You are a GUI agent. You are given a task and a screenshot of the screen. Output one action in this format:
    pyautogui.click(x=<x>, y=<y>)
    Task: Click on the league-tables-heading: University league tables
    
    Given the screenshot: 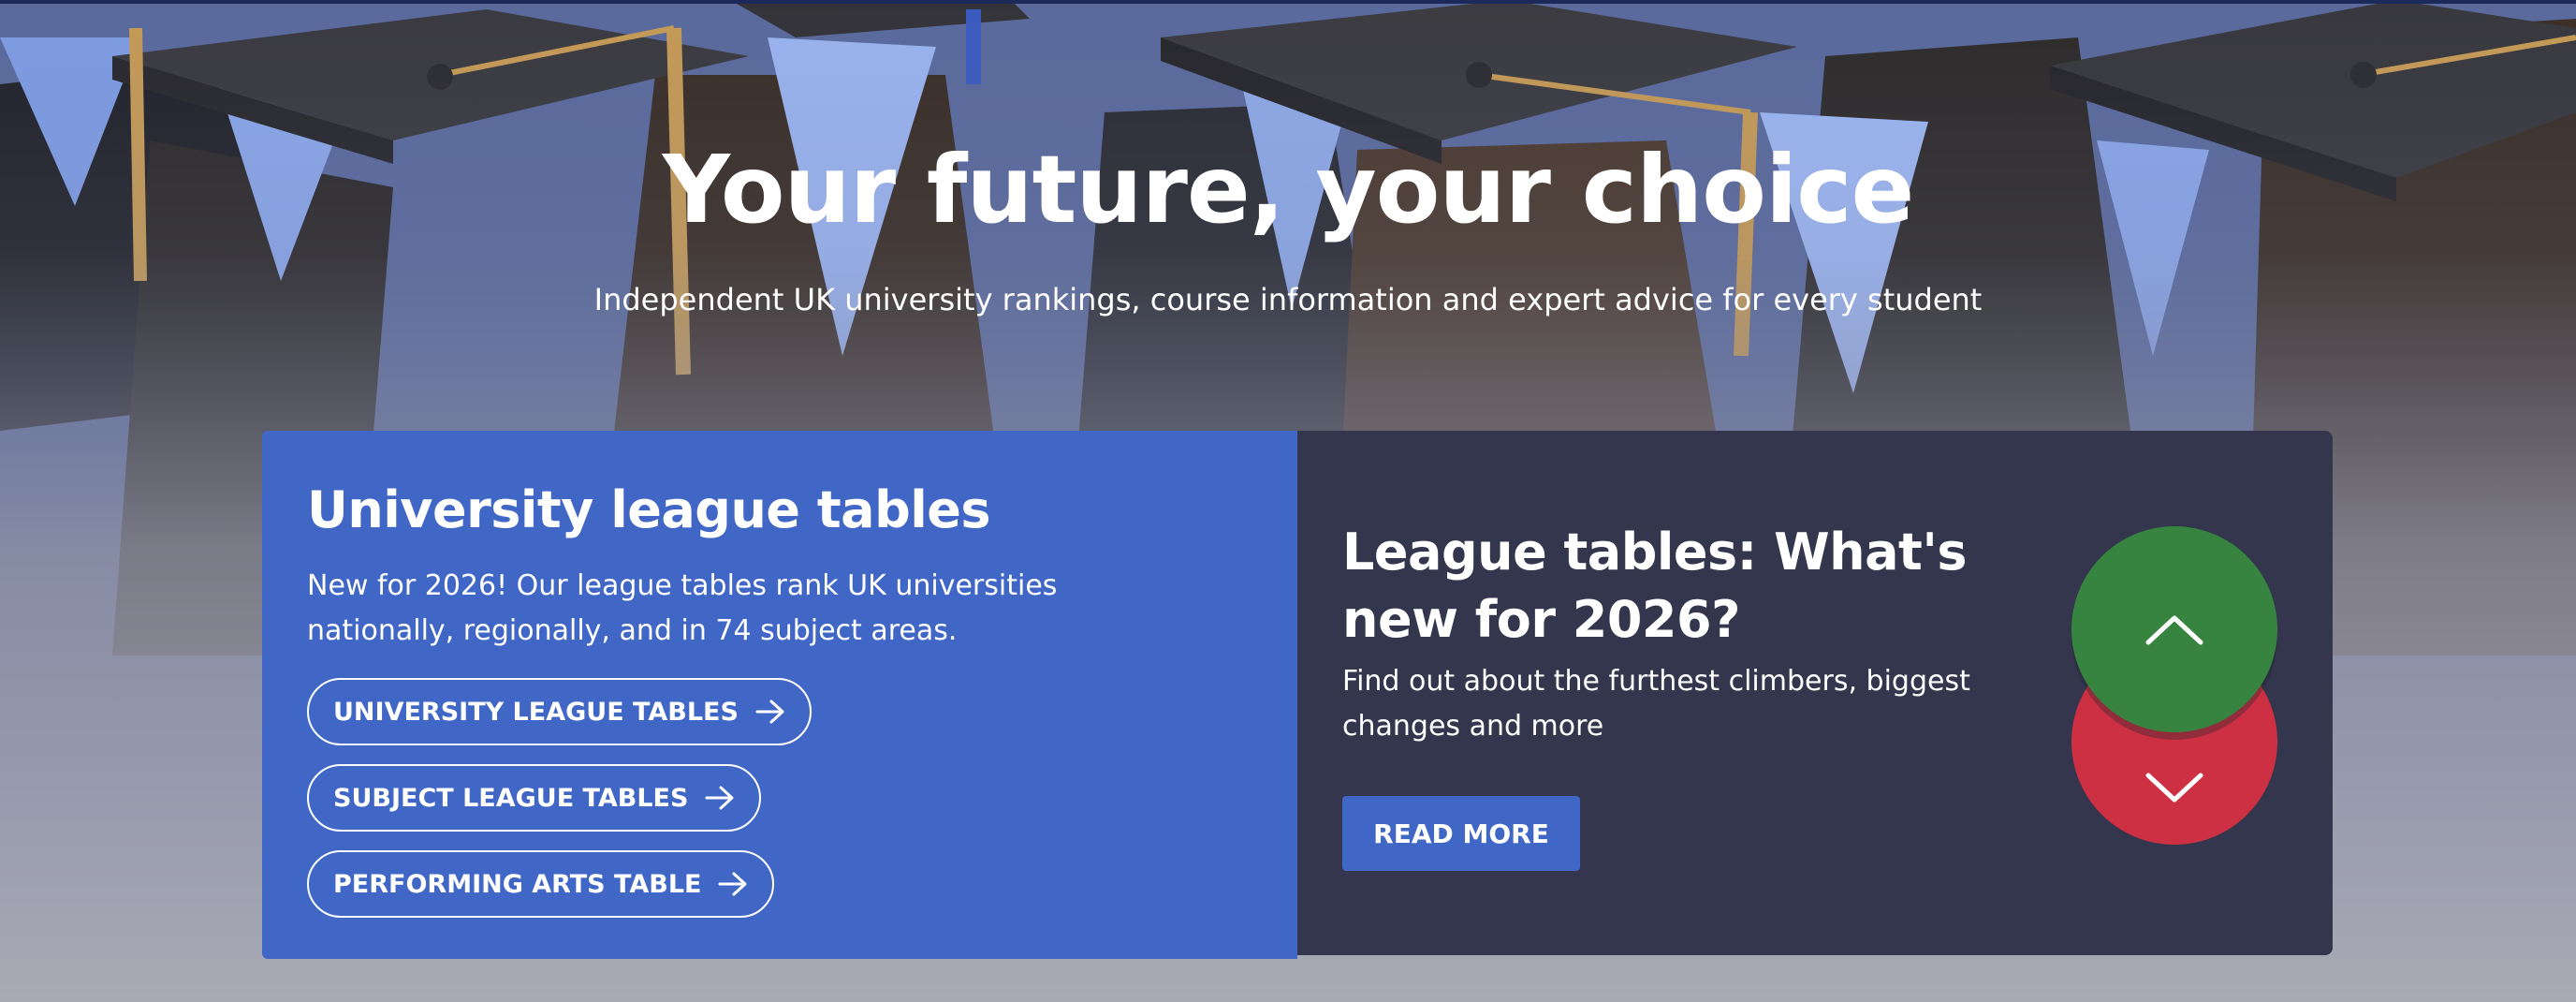 What is the action you would take?
    pyautogui.click(x=649, y=510)
    